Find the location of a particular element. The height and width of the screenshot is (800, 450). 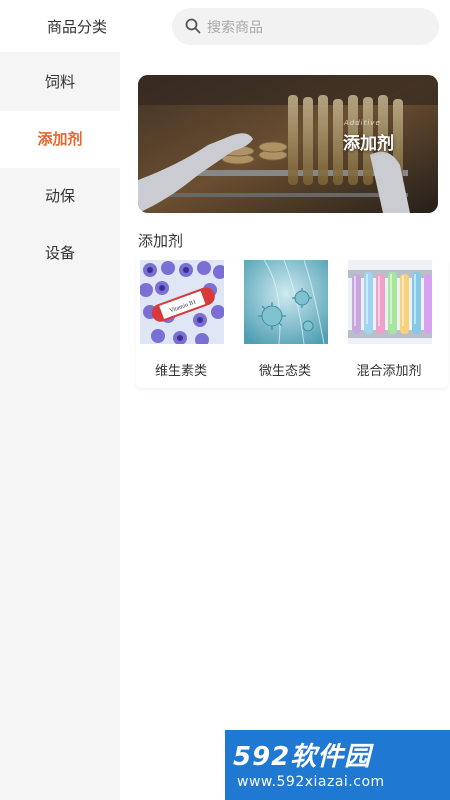

banner-caption: 添加剂 is located at coordinates (368, 144).